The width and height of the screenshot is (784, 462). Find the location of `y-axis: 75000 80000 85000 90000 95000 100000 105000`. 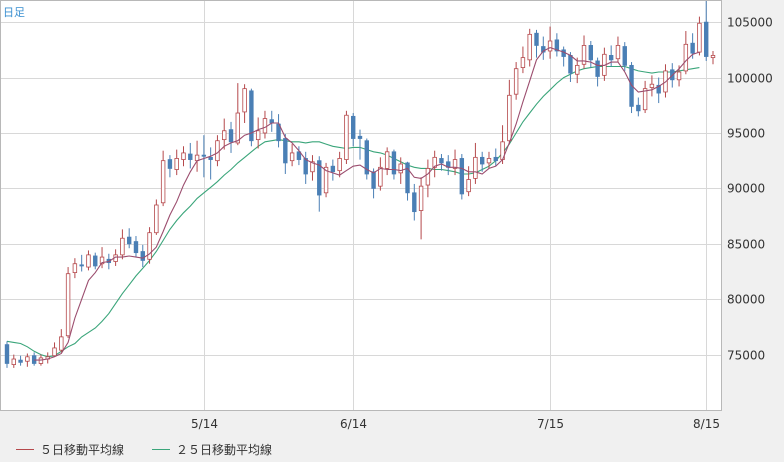

y-axis: 75000 80000 85000 90000 95000 100000 105000 is located at coordinates (750, 189).